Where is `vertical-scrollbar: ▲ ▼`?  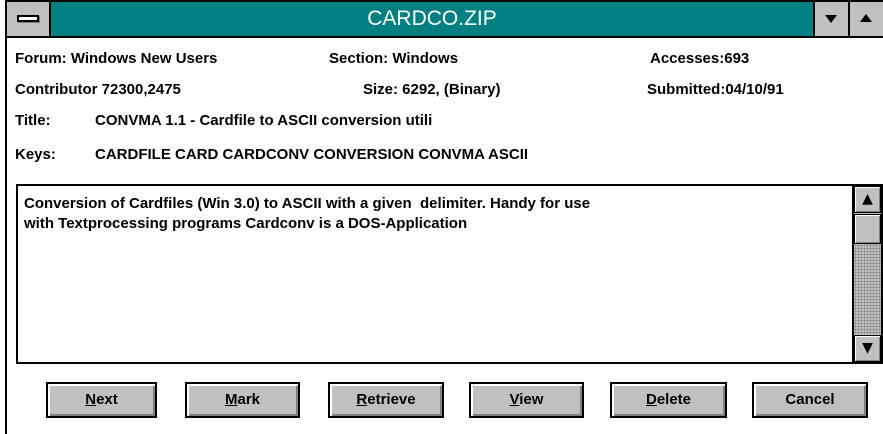 vertical-scrollbar: ▲ ▼ is located at coordinates (866, 274).